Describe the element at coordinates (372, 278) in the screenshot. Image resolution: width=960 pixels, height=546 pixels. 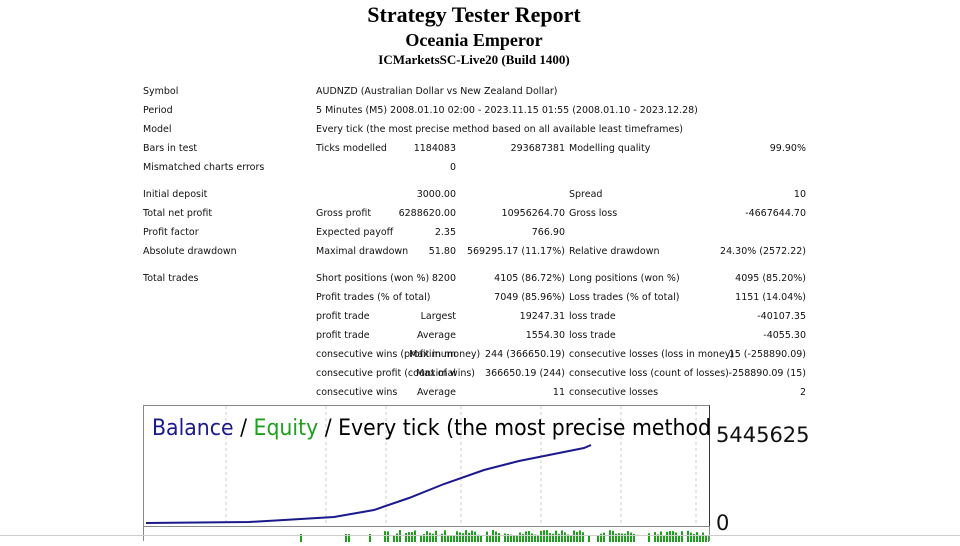
I see `field-label: Short positions (won %)` at that location.